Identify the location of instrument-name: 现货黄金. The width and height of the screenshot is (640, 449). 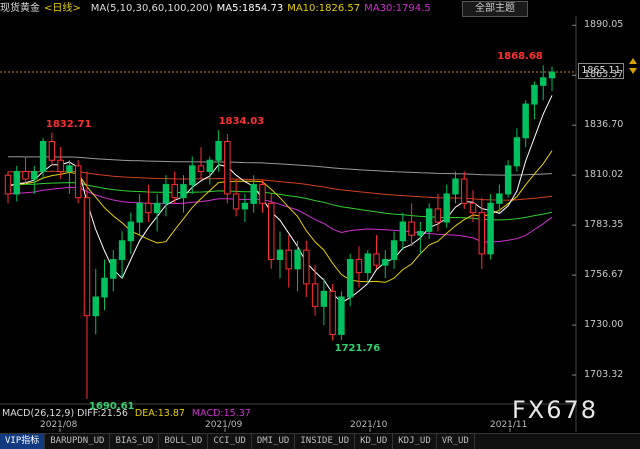
(20, 8).